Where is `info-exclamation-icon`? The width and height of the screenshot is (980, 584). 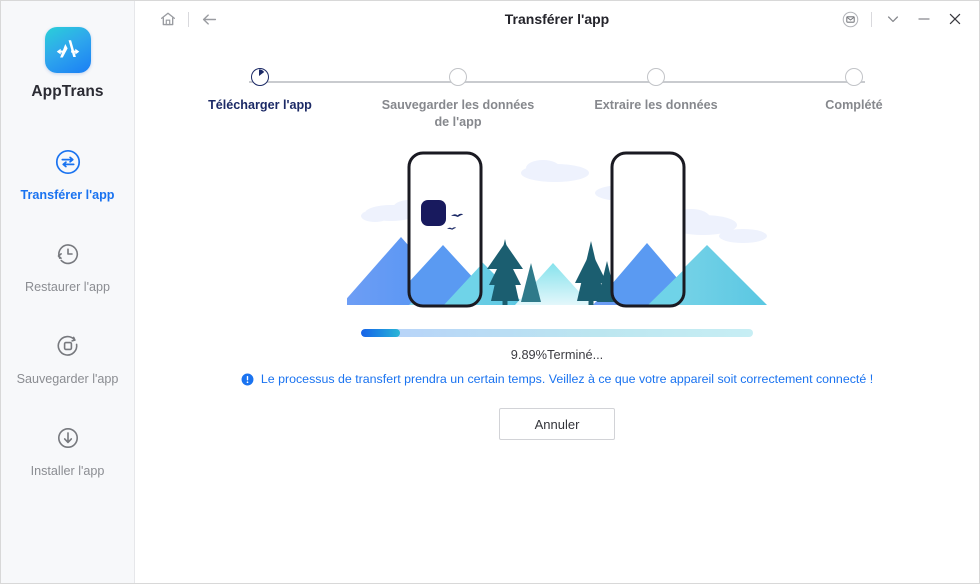 info-exclamation-icon is located at coordinates (247, 379).